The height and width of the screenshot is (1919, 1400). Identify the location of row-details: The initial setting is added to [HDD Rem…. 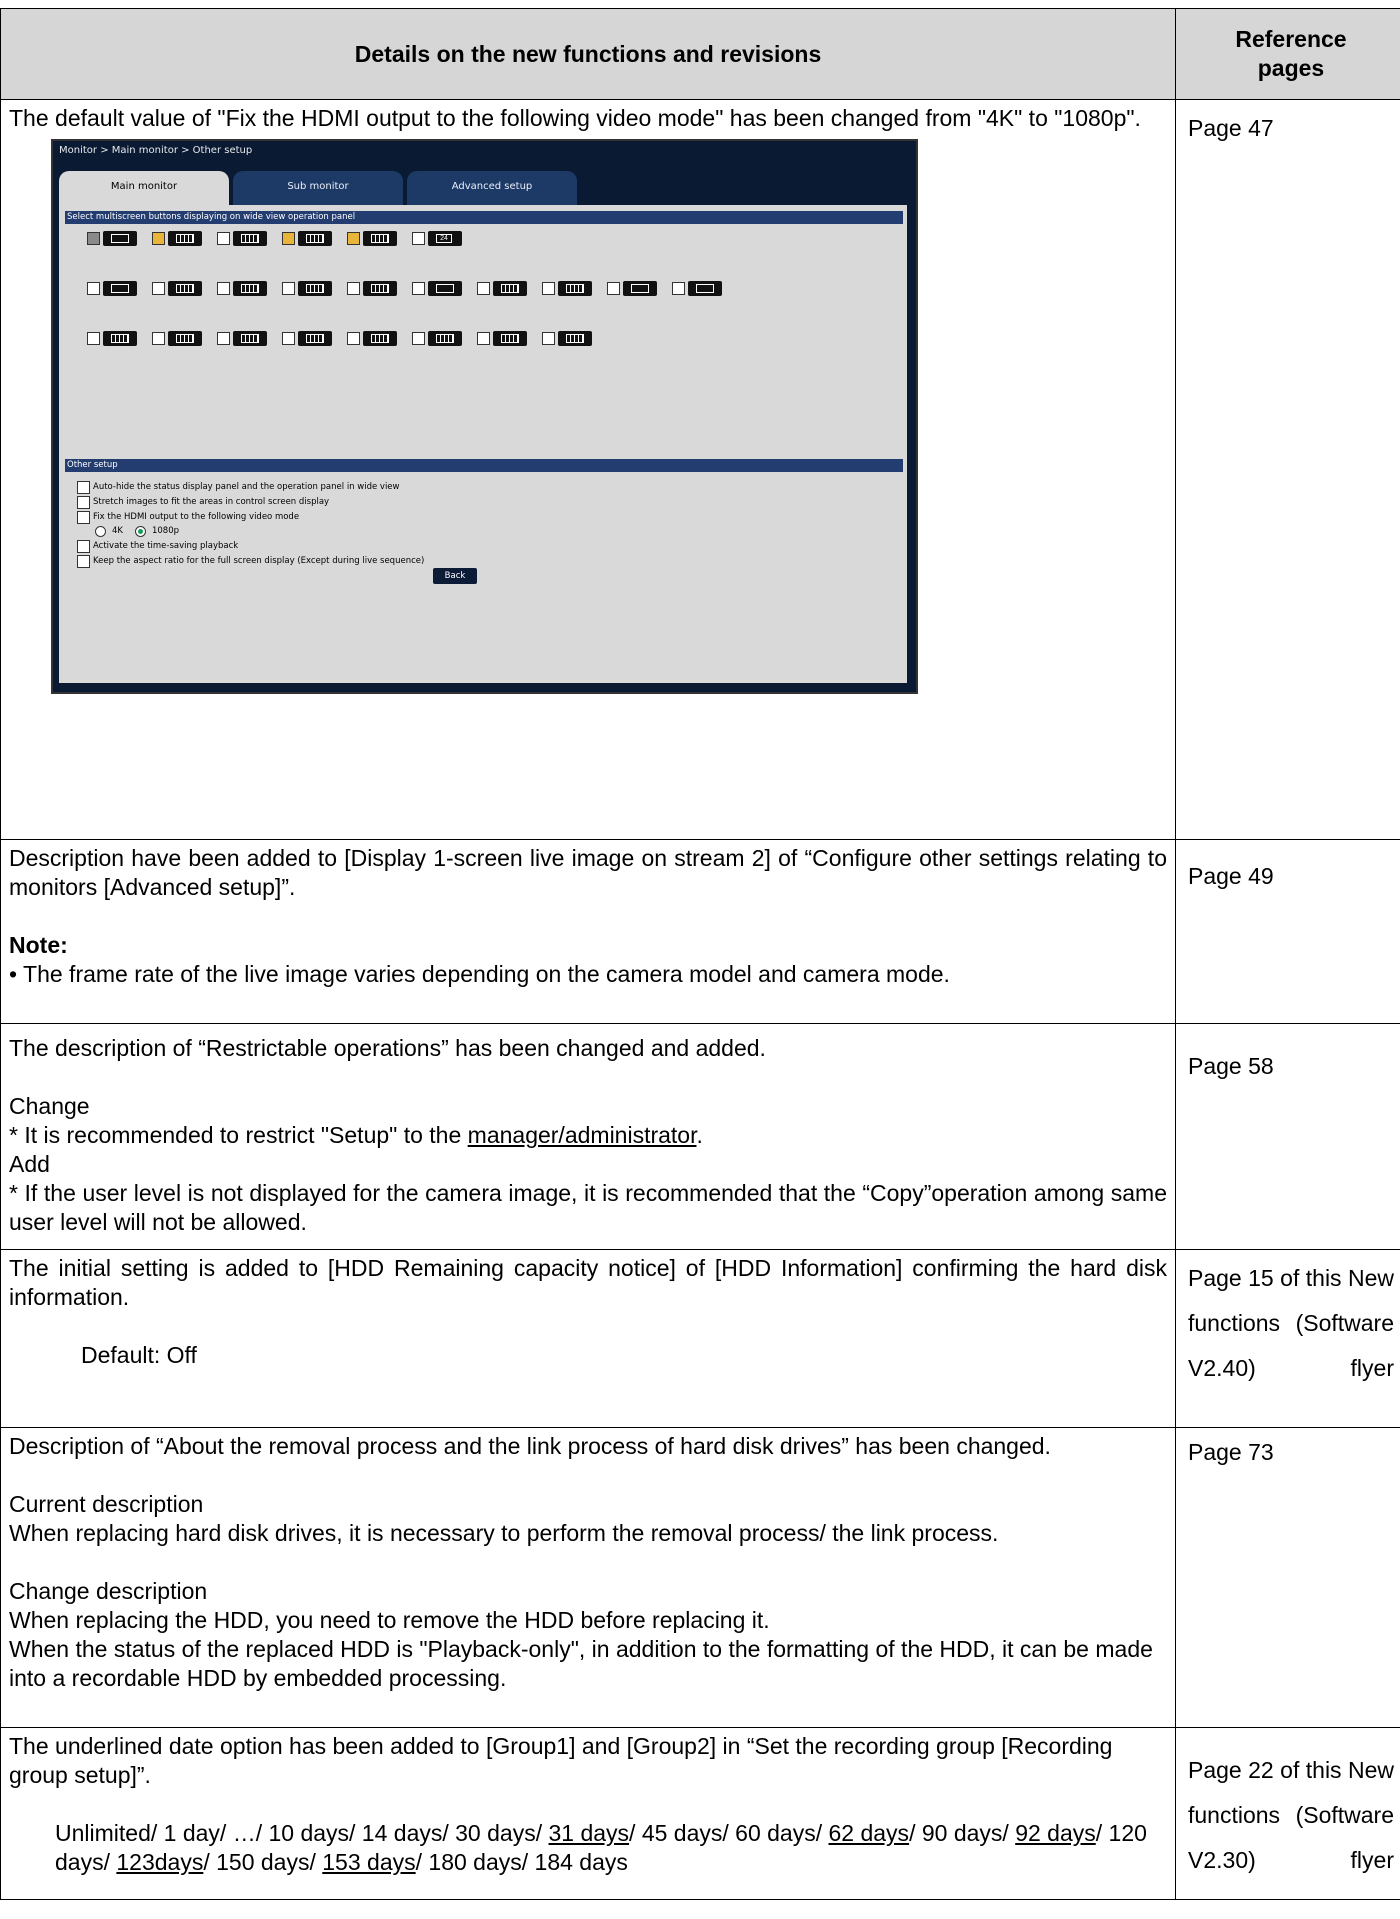
(588, 1338).